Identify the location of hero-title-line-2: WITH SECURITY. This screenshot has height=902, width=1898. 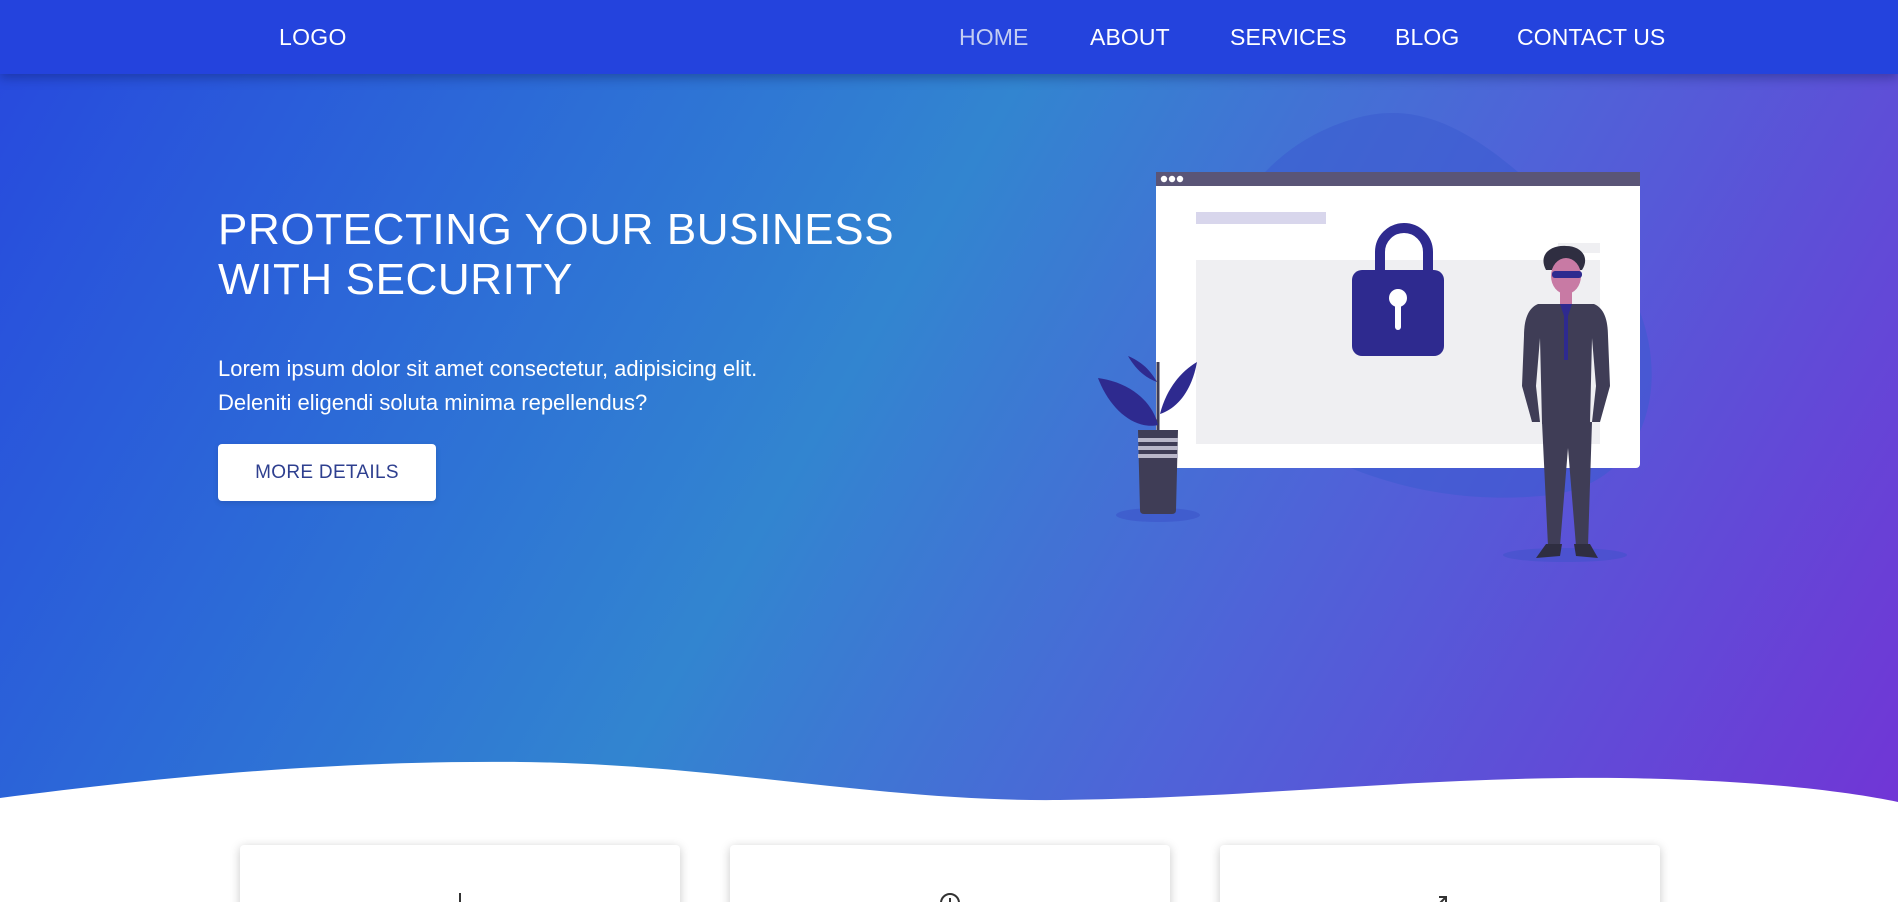
(395, 279).